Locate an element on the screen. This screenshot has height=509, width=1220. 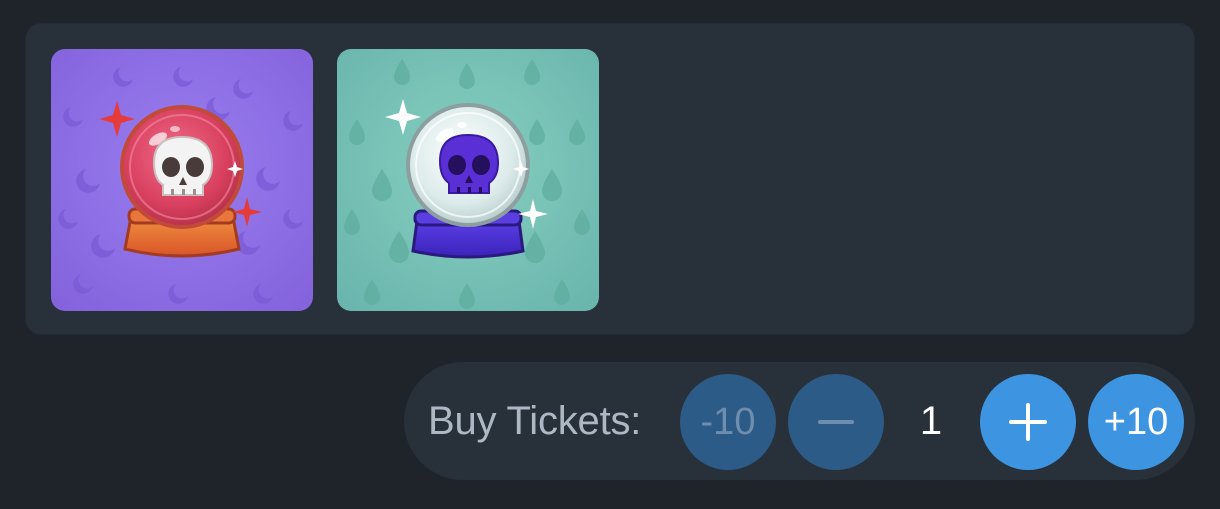
crystal-ball-purple-skull-icon is located at coordinates (468, 180).